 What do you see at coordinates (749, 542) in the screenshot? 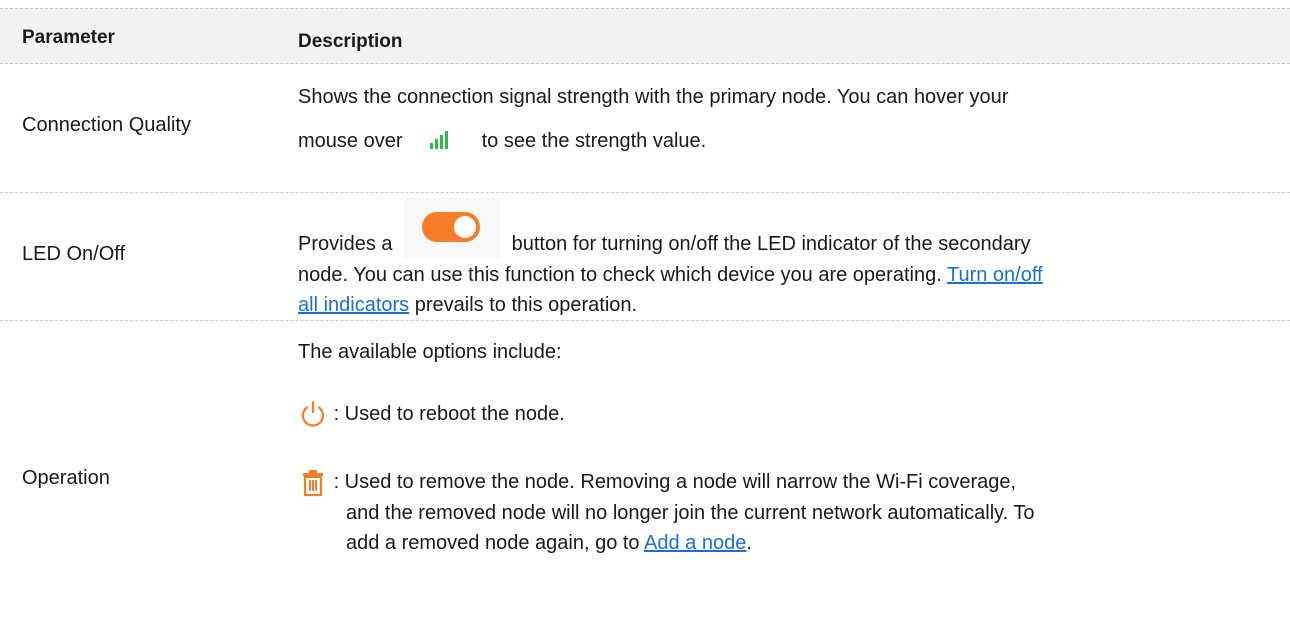
I see `remove-text-end: .` at bounding box center [749, 542].